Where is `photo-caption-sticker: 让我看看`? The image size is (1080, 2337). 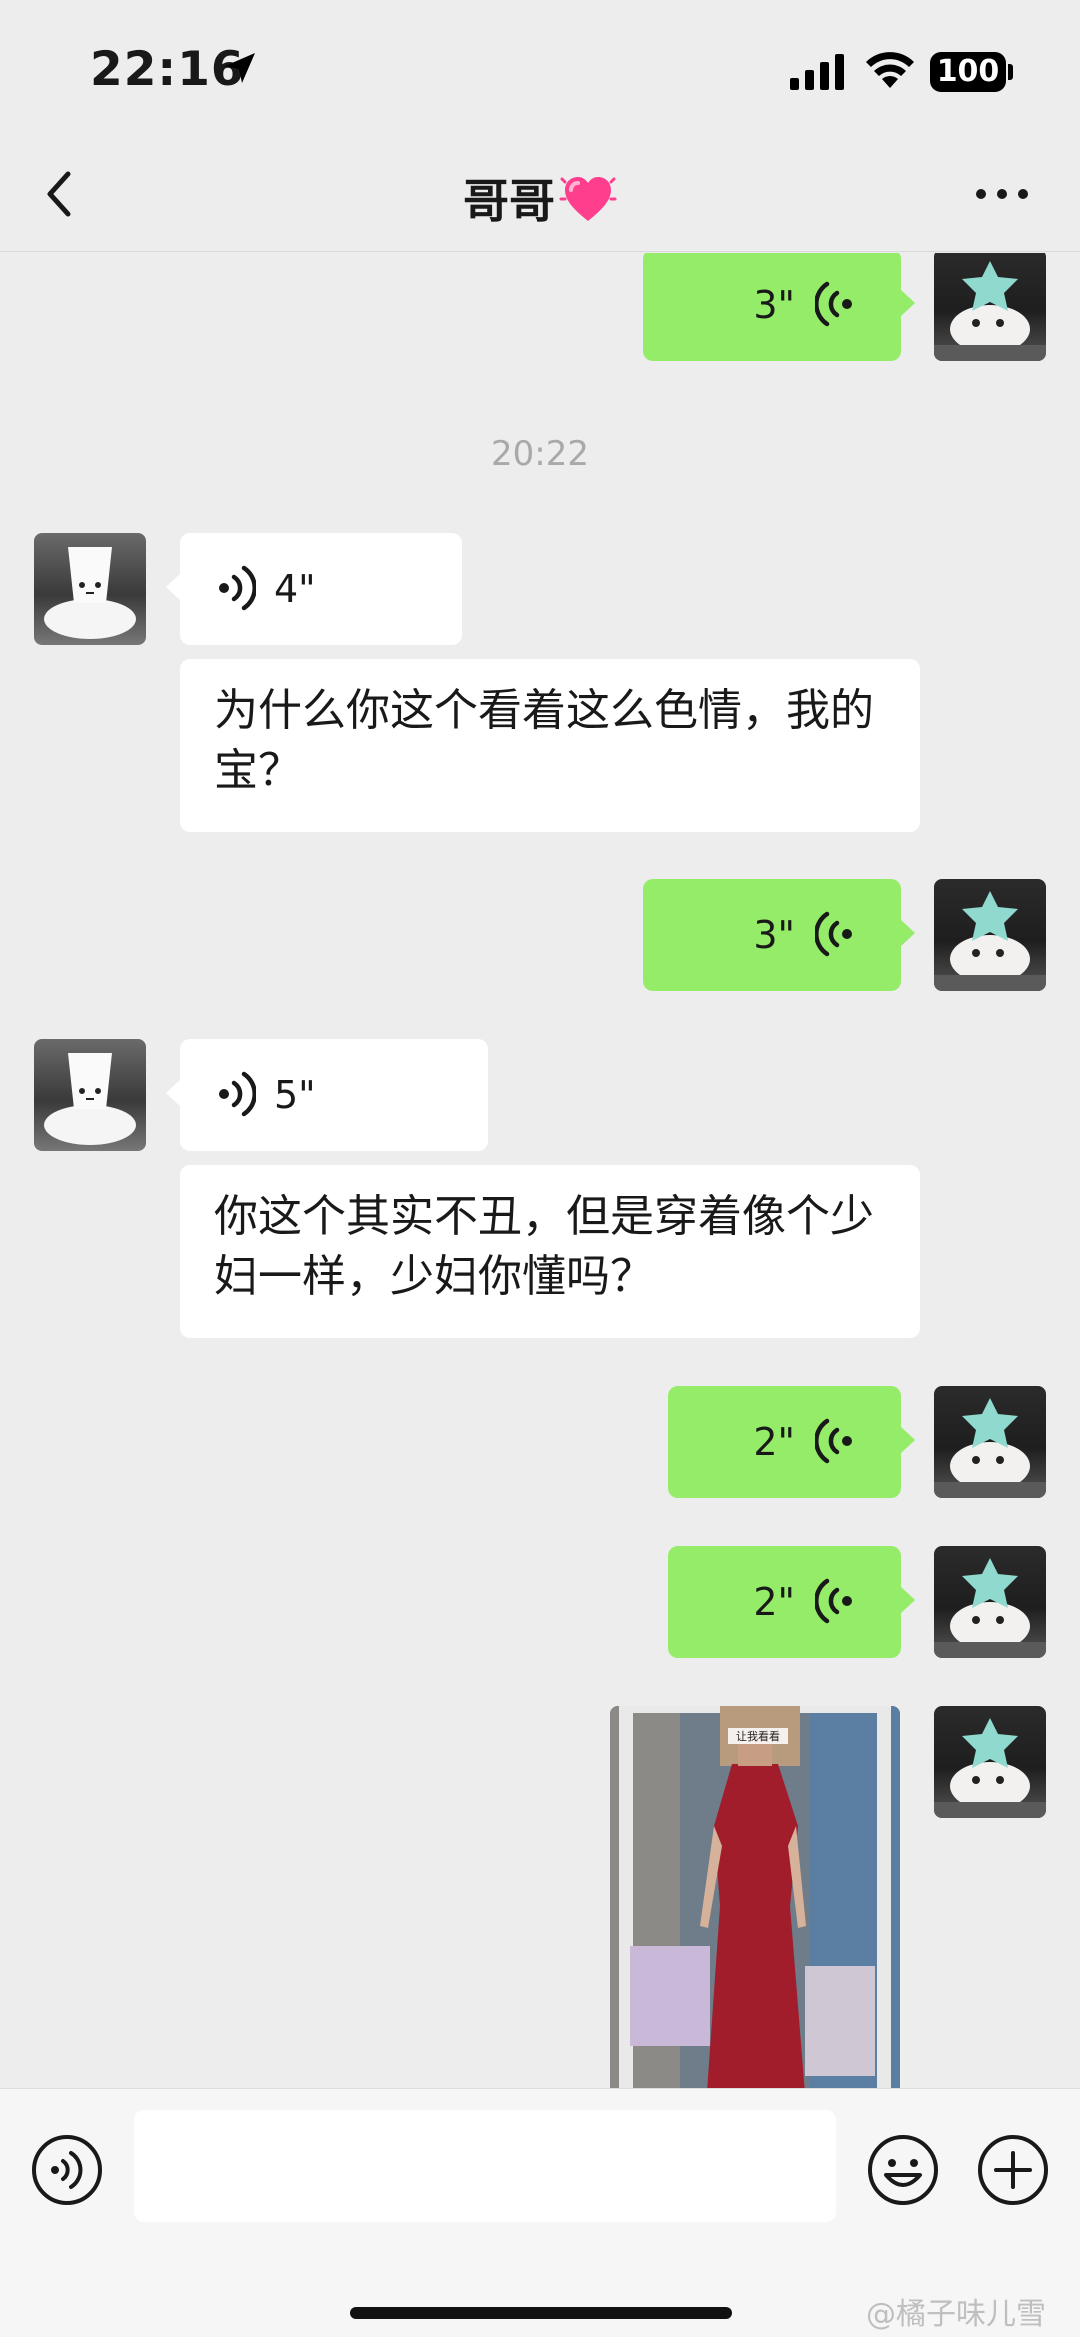
photo-caption-sticker: 让我看看 is located at coordinates (758, 1736).